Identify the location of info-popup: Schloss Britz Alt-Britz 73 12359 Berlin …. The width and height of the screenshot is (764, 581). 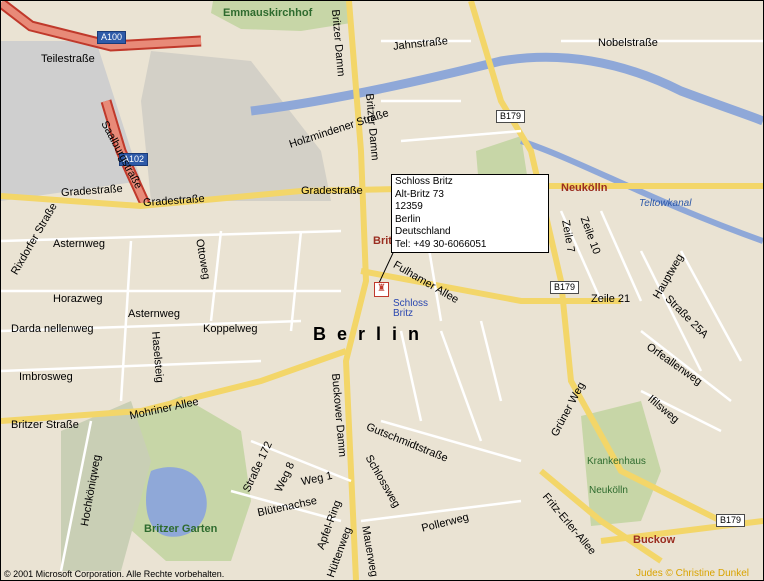
(470, 213).